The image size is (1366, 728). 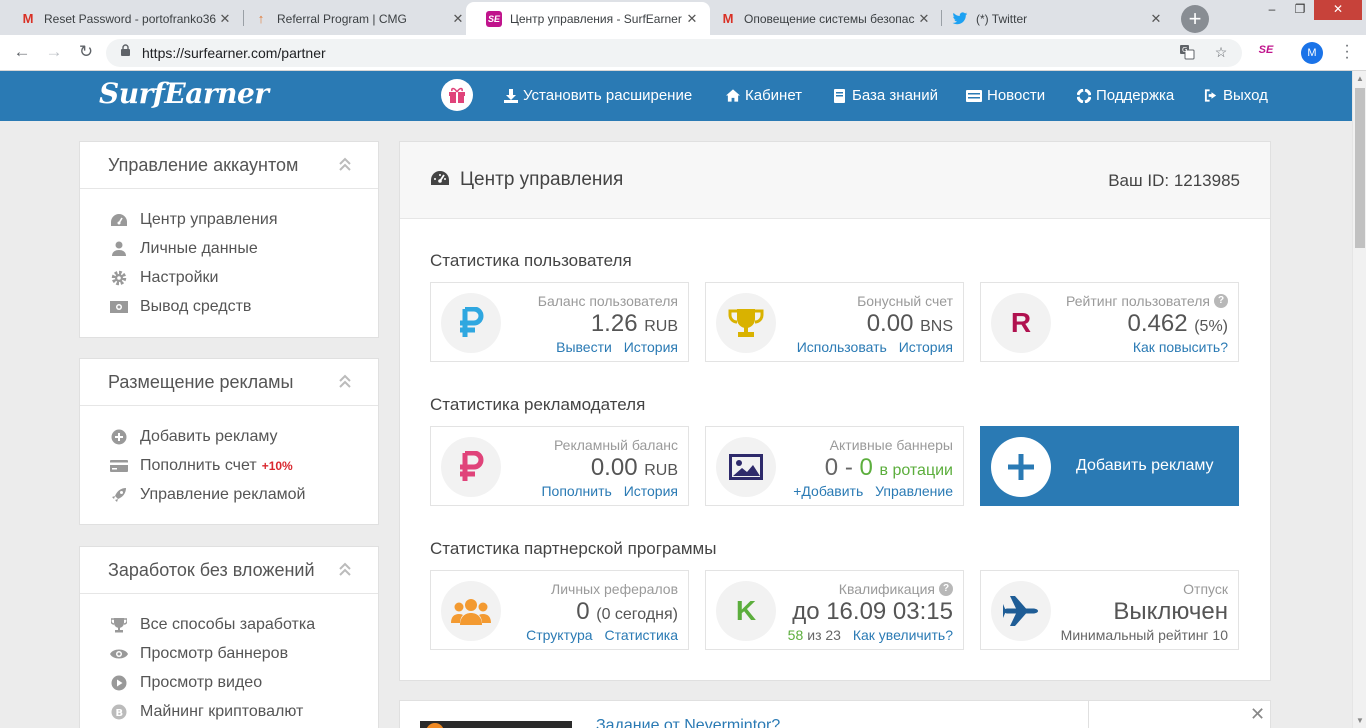 I want to click on task-thumbnail, so click(x=496, y=724).